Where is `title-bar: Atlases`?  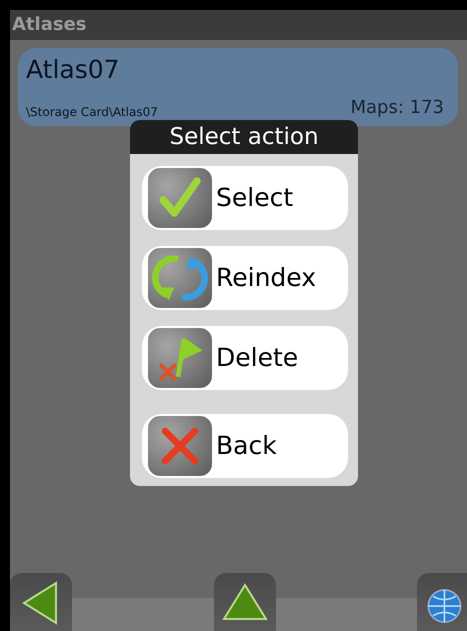
title-bar: Atlases is located at coordinates (238, 25).